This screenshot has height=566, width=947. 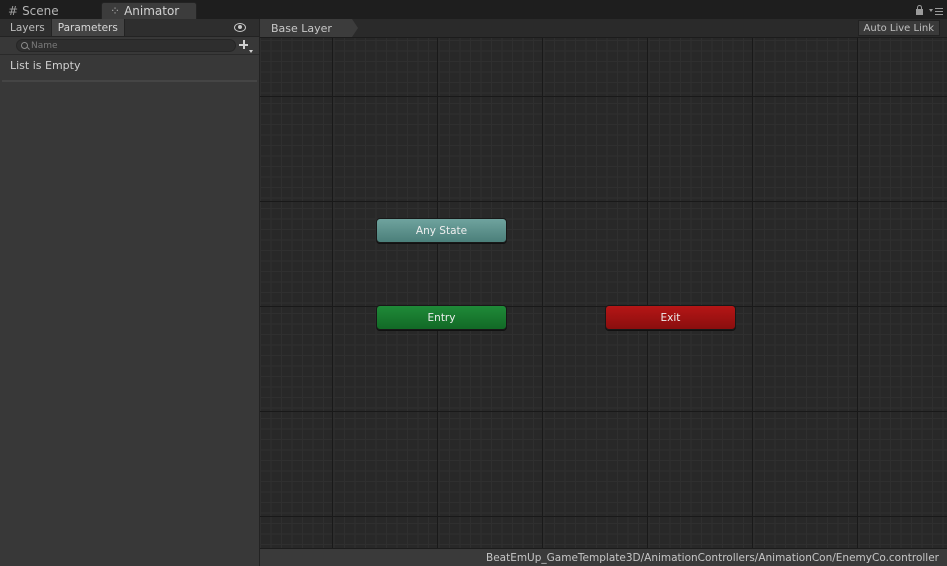 I want to click on lock-icon, so click(x=919, y=10).